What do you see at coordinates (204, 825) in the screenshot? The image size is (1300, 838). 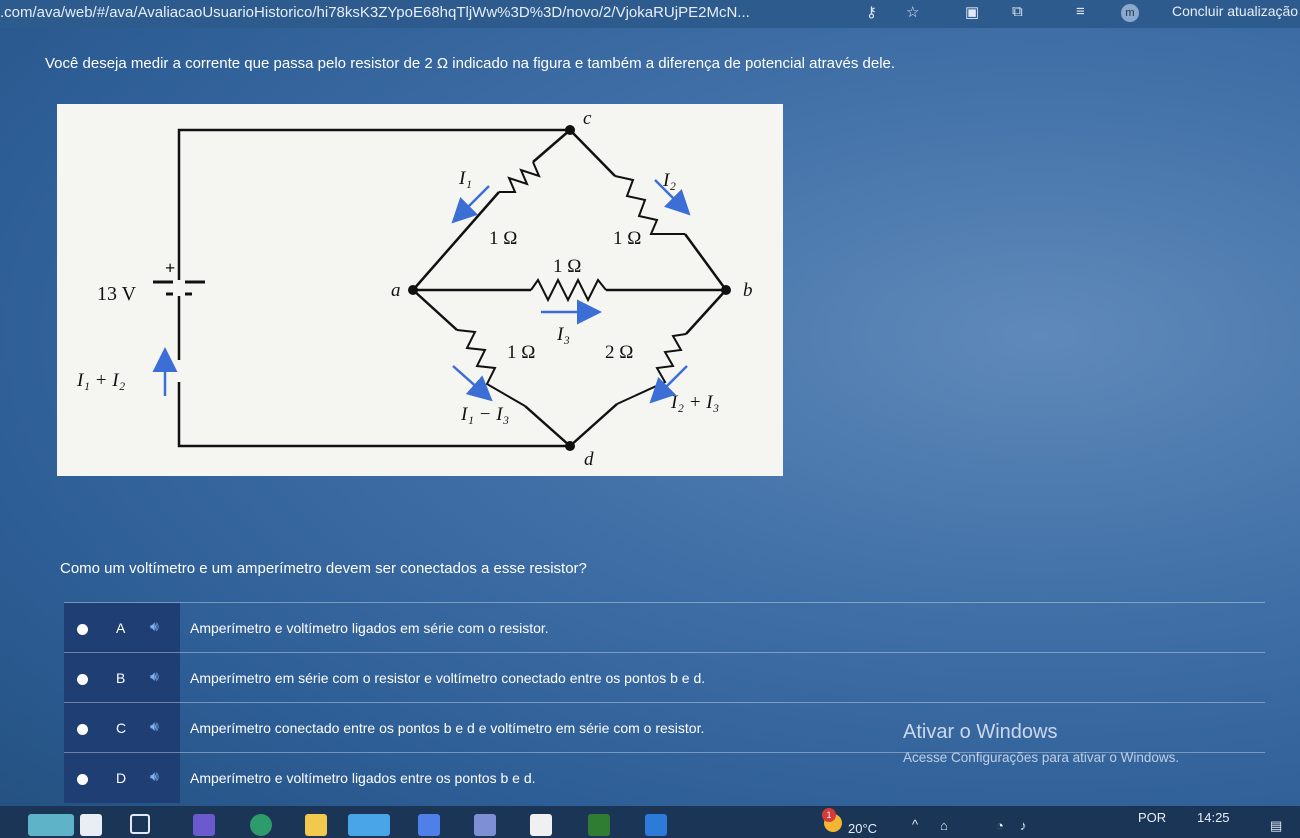 I see `copilot-icon` at bounding box center [204, 825].